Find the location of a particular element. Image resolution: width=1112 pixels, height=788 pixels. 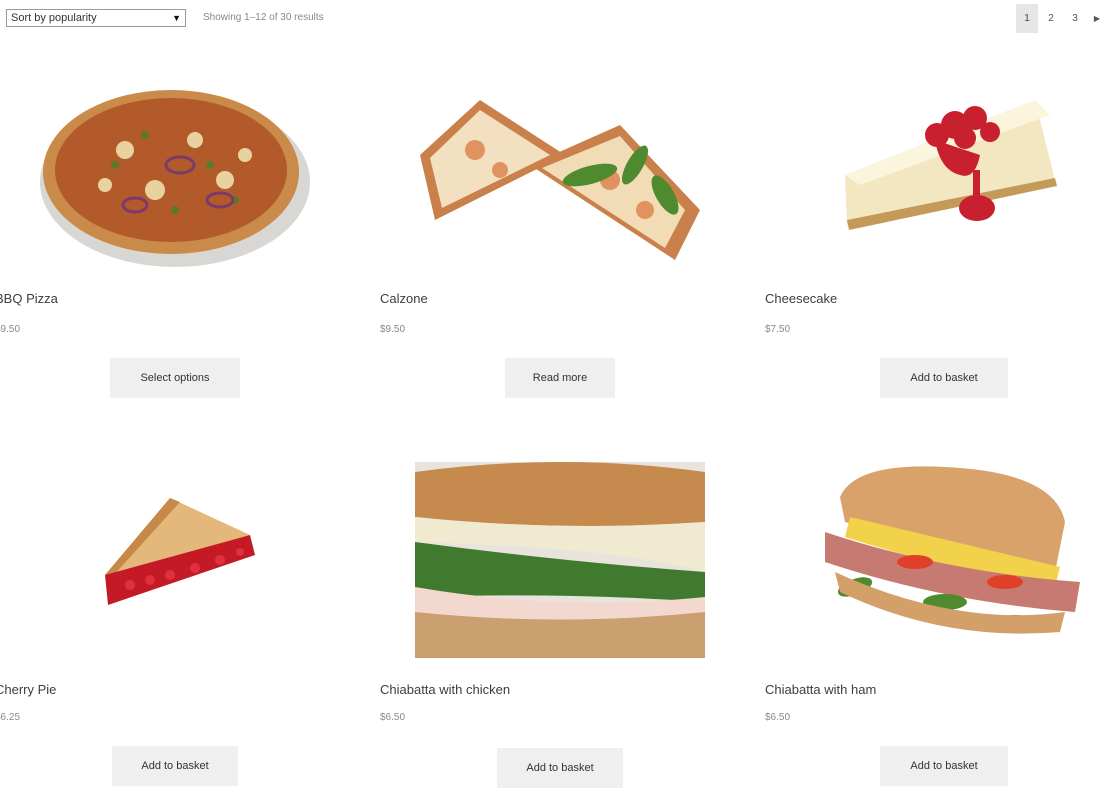

product-price: $7.50 is located at coordinates (778, 329).